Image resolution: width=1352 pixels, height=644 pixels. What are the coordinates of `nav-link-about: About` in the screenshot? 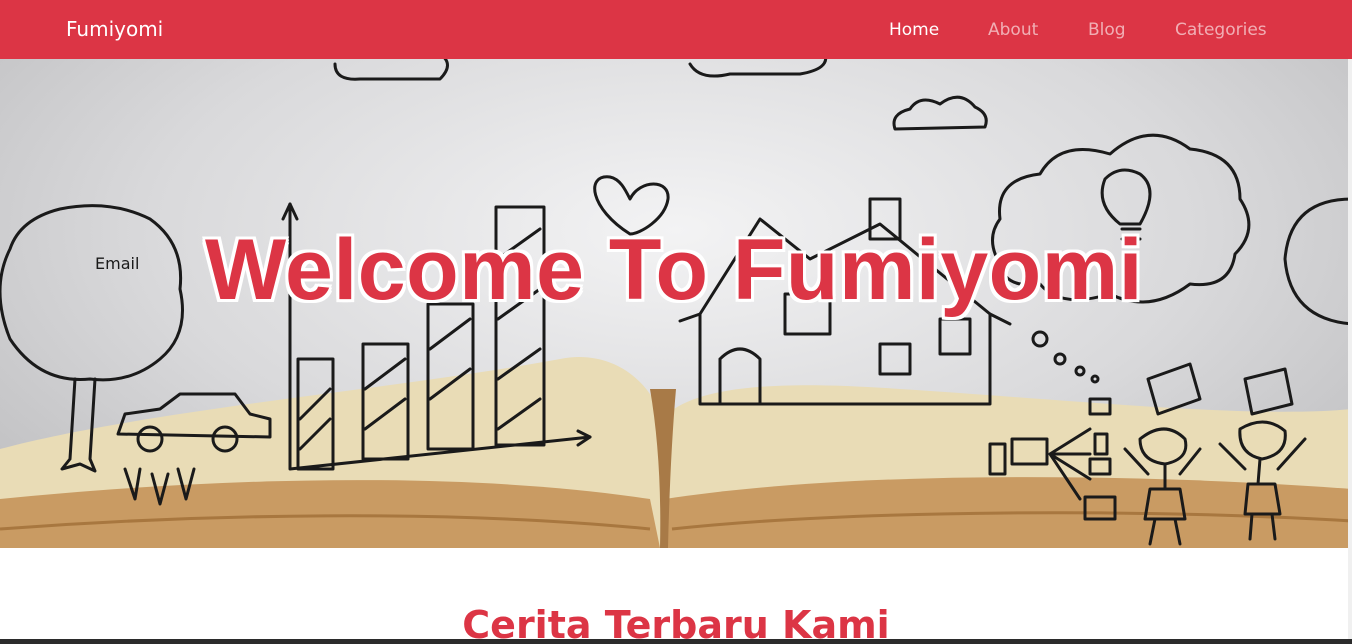 It's located at (1013, 30).